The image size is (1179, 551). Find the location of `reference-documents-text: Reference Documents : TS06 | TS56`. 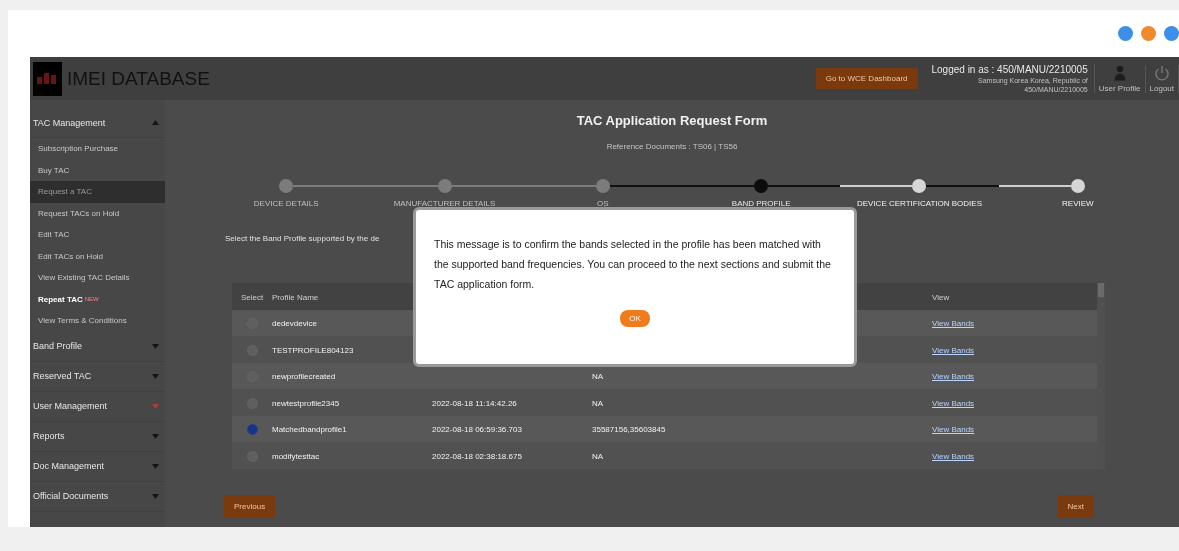

reference-documents-text: Reference Documents : TS06 | TS56 is located at coordinates (672, 146).